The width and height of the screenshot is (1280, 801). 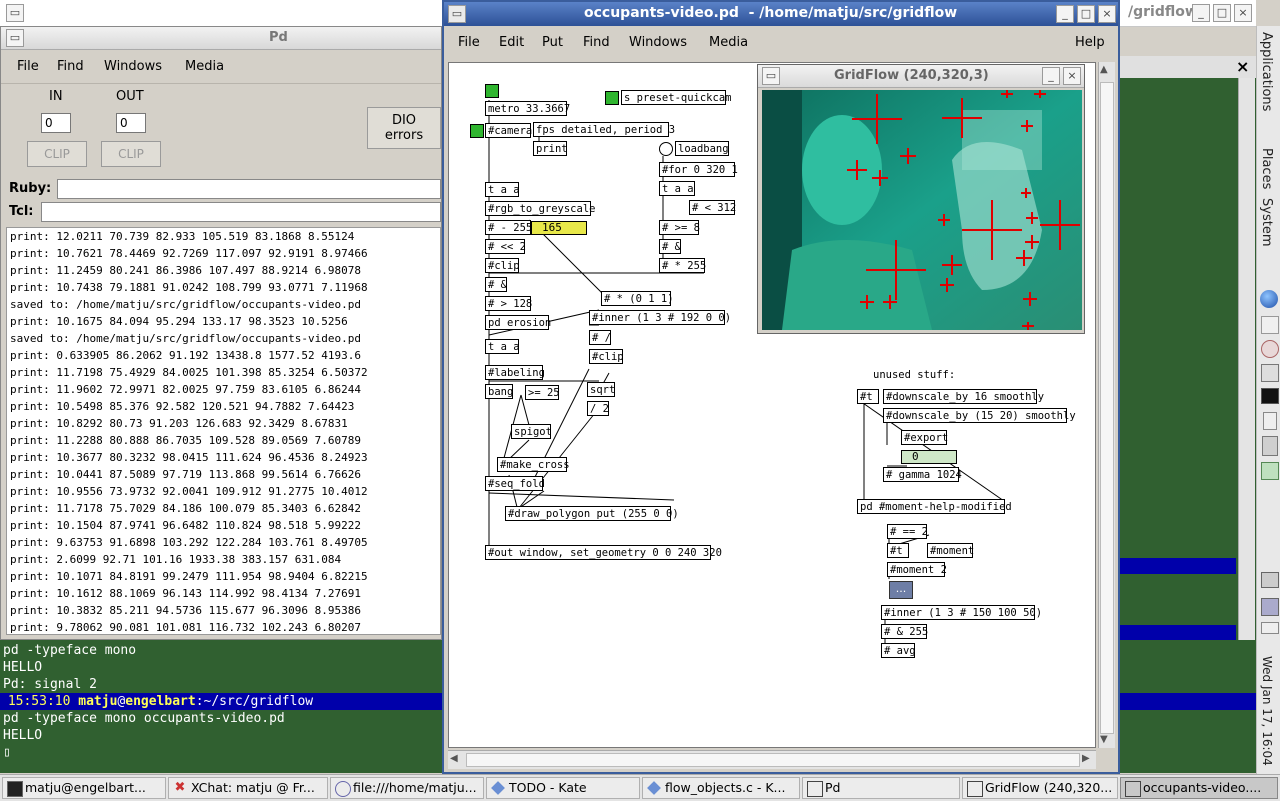 I want to click on applications-menu: Applications, so click(x=1266, y=71).